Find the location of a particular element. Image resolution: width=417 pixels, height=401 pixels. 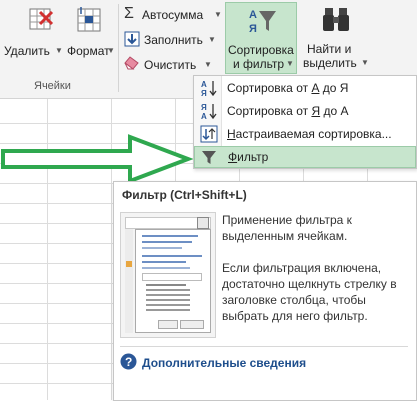

menu-item-label: Фильтр is located at coordinates (248, 157).